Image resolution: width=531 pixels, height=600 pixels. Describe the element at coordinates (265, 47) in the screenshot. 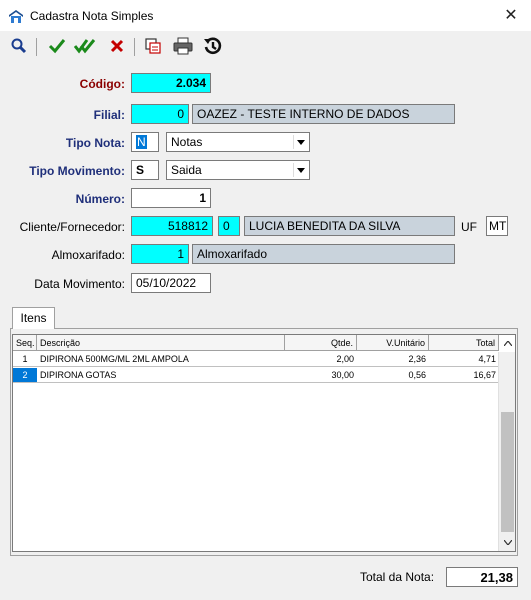

I see `toolbar` at that location.